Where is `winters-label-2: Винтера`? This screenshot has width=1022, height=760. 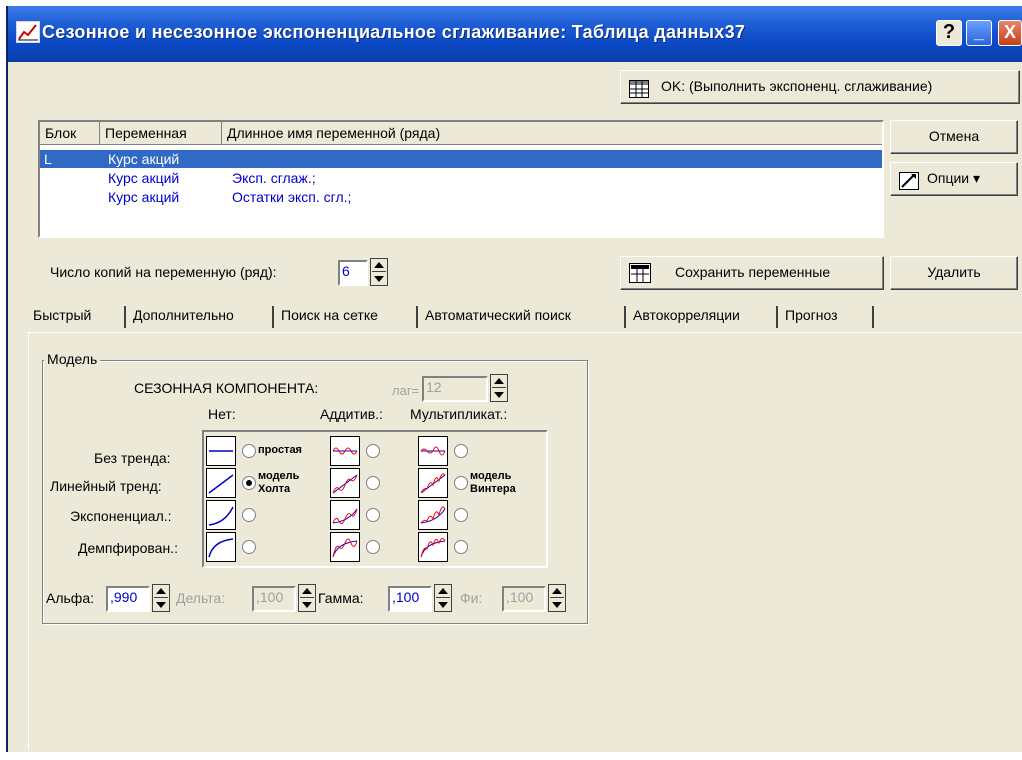 winters-label-2: Винтера is located at coordinates (493, 489).